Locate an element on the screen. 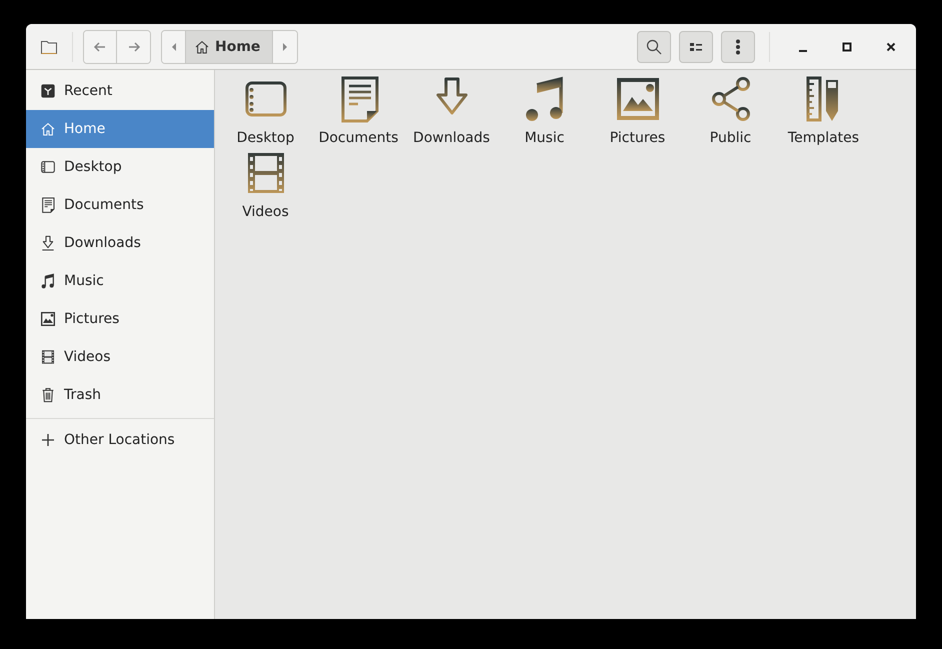  minimize-icon is located at coordinates (803, 51).